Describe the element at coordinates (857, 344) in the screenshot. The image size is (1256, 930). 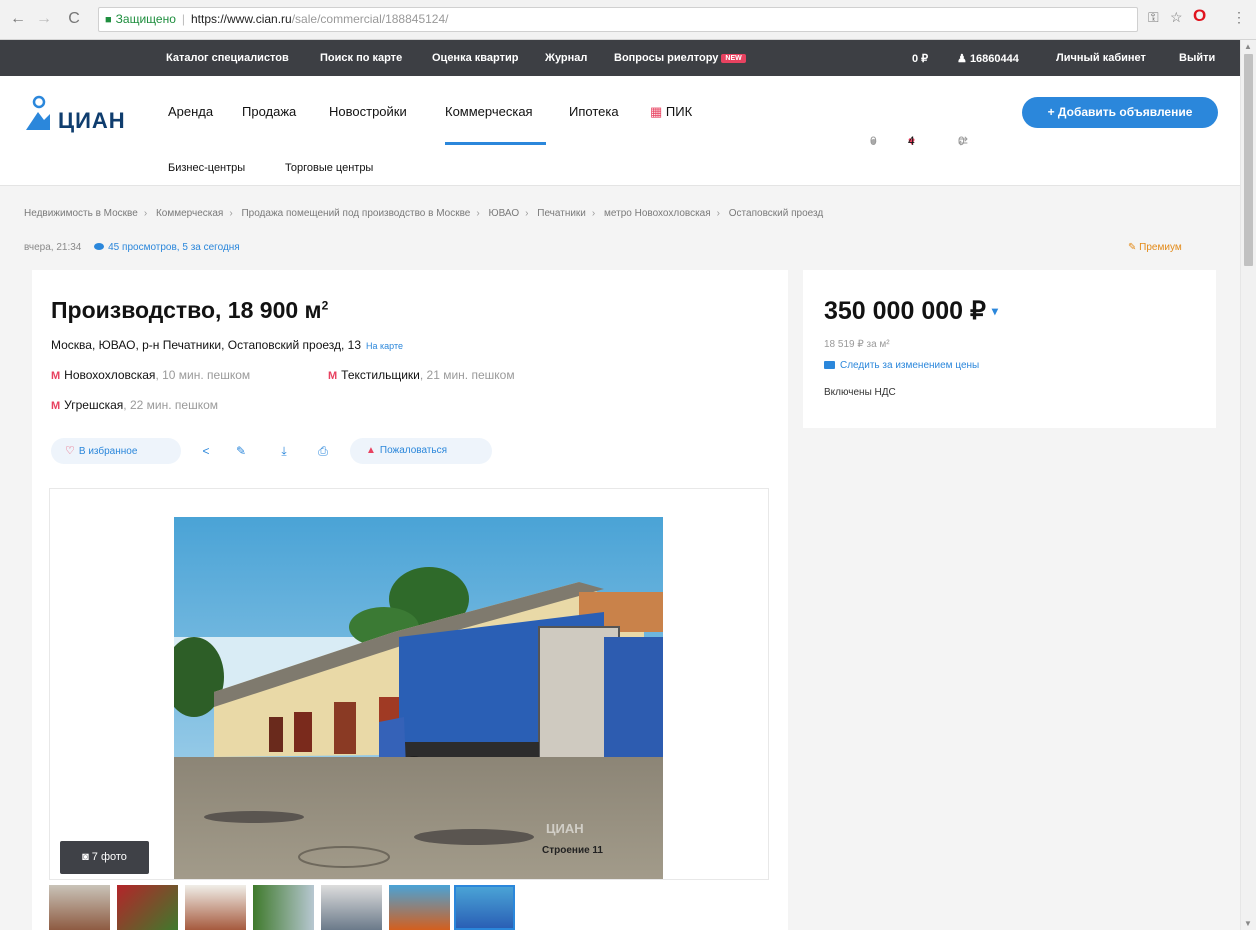
I see `price-per-meter: 18 519 ₽ за м²` at that location.